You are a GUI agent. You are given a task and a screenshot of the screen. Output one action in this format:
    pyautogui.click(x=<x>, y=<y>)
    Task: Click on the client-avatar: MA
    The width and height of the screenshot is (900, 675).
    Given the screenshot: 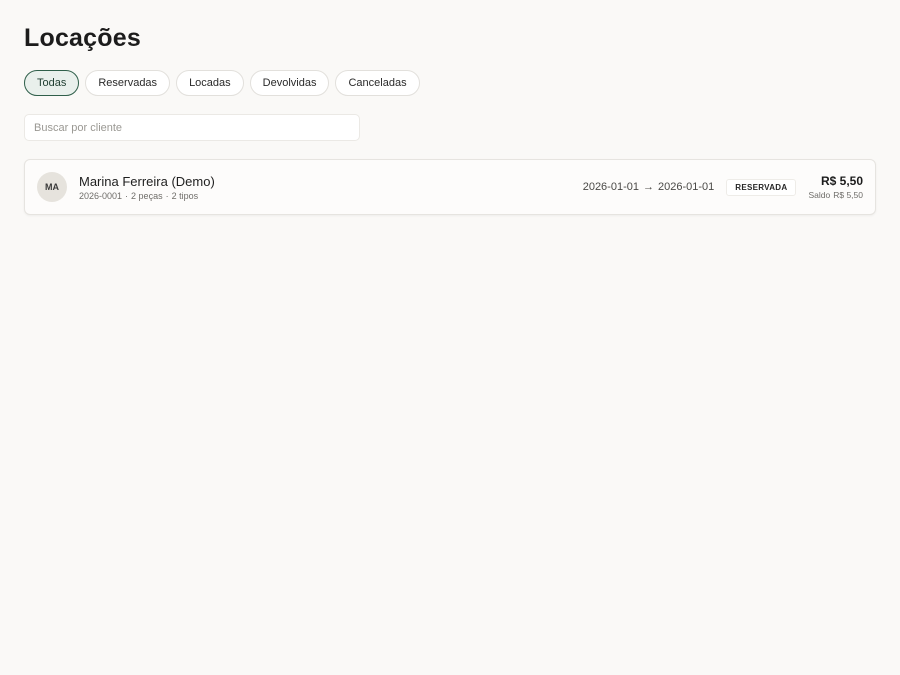 What is the action you would take?
    pyautogui.click(x=52, y=187)
    